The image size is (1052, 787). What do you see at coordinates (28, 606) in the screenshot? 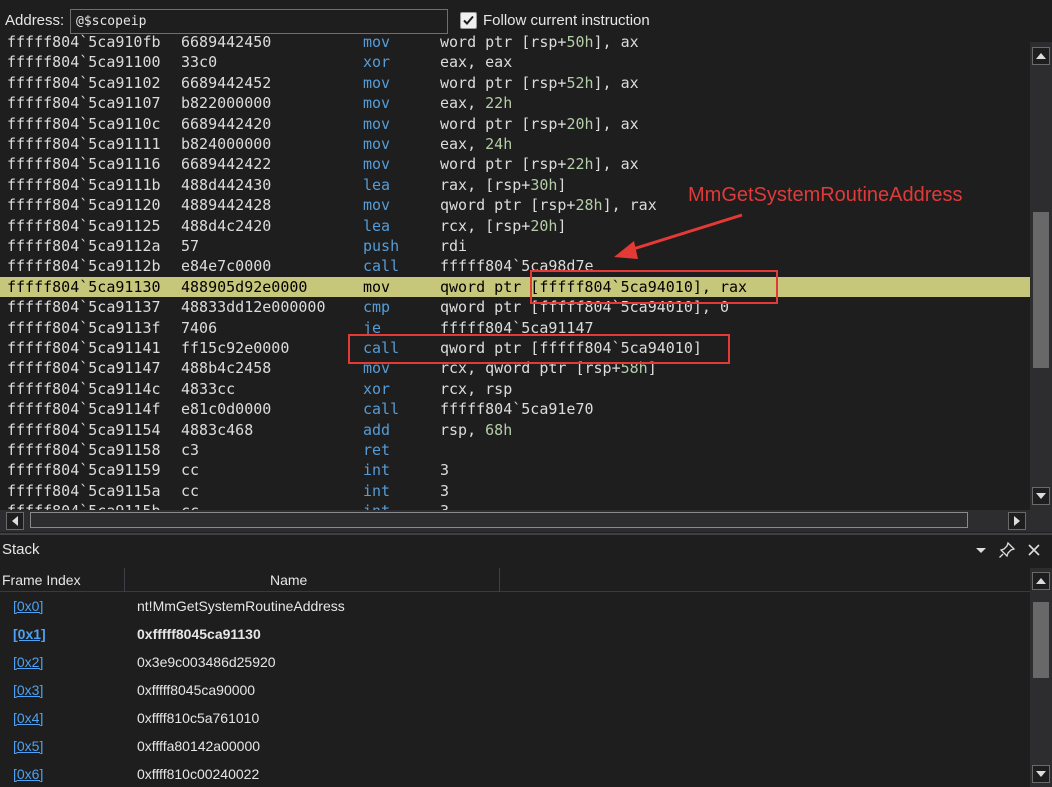
I see `frame-index-link: [0x0]` at bounding box center [28, 606].